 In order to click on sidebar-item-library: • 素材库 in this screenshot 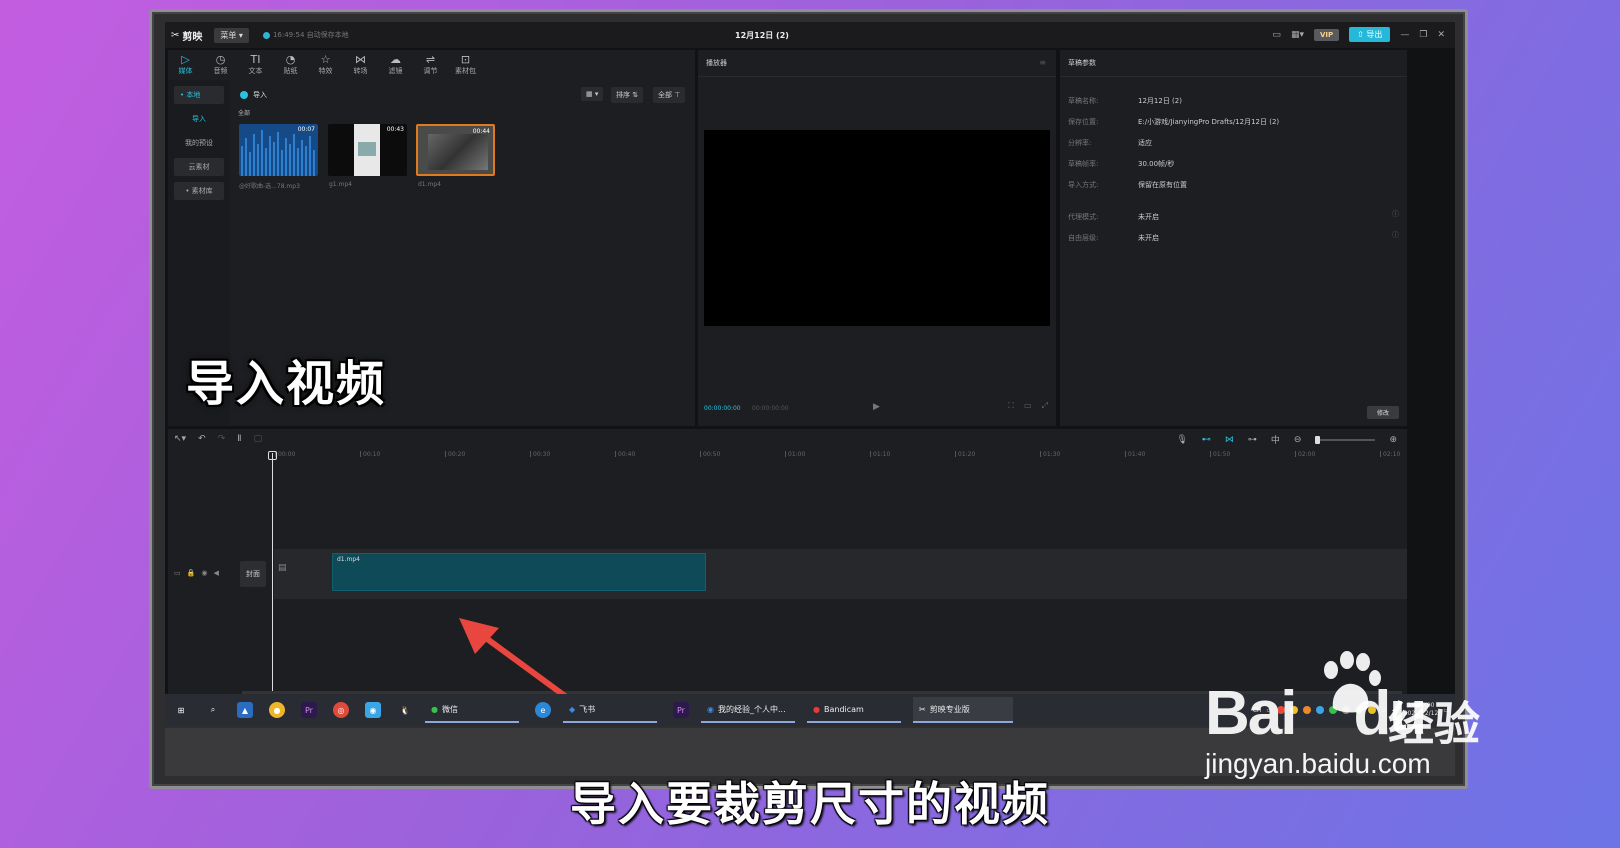, I will do `click(199, 191)`.